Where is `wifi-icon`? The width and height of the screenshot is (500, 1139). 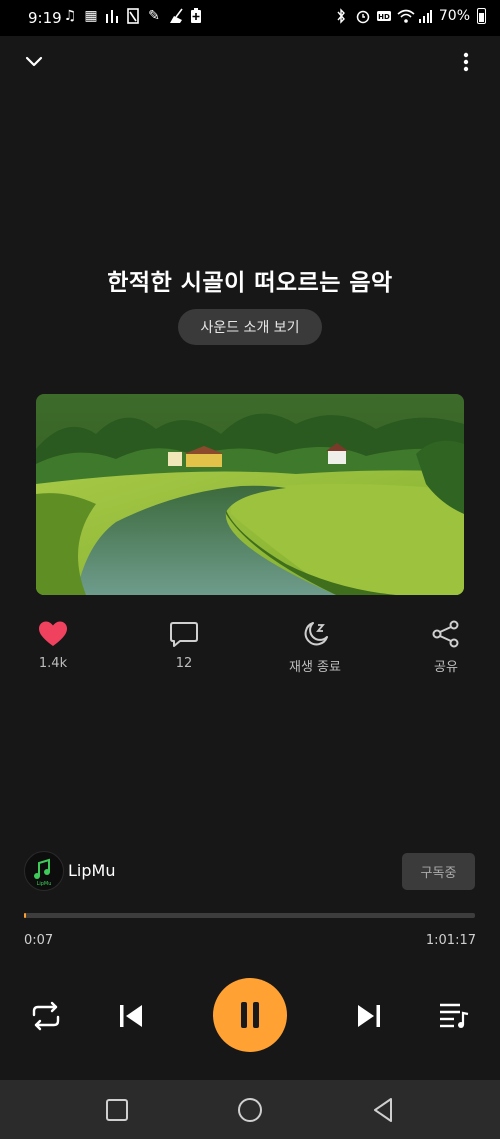
wifi-icon is located at coordinates (406, 16).